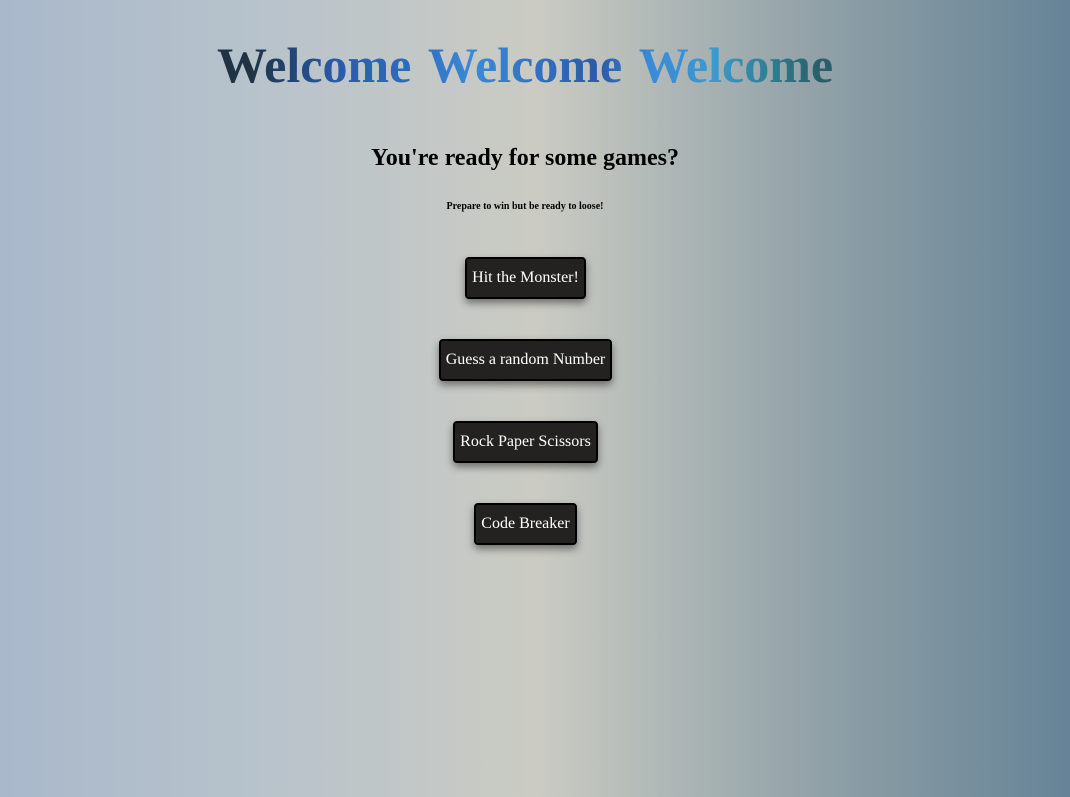 Image resolution: width=1070 pixels, height=797 pixels. I want to click on welcome-word-1: Welcome, so click(314, 65).